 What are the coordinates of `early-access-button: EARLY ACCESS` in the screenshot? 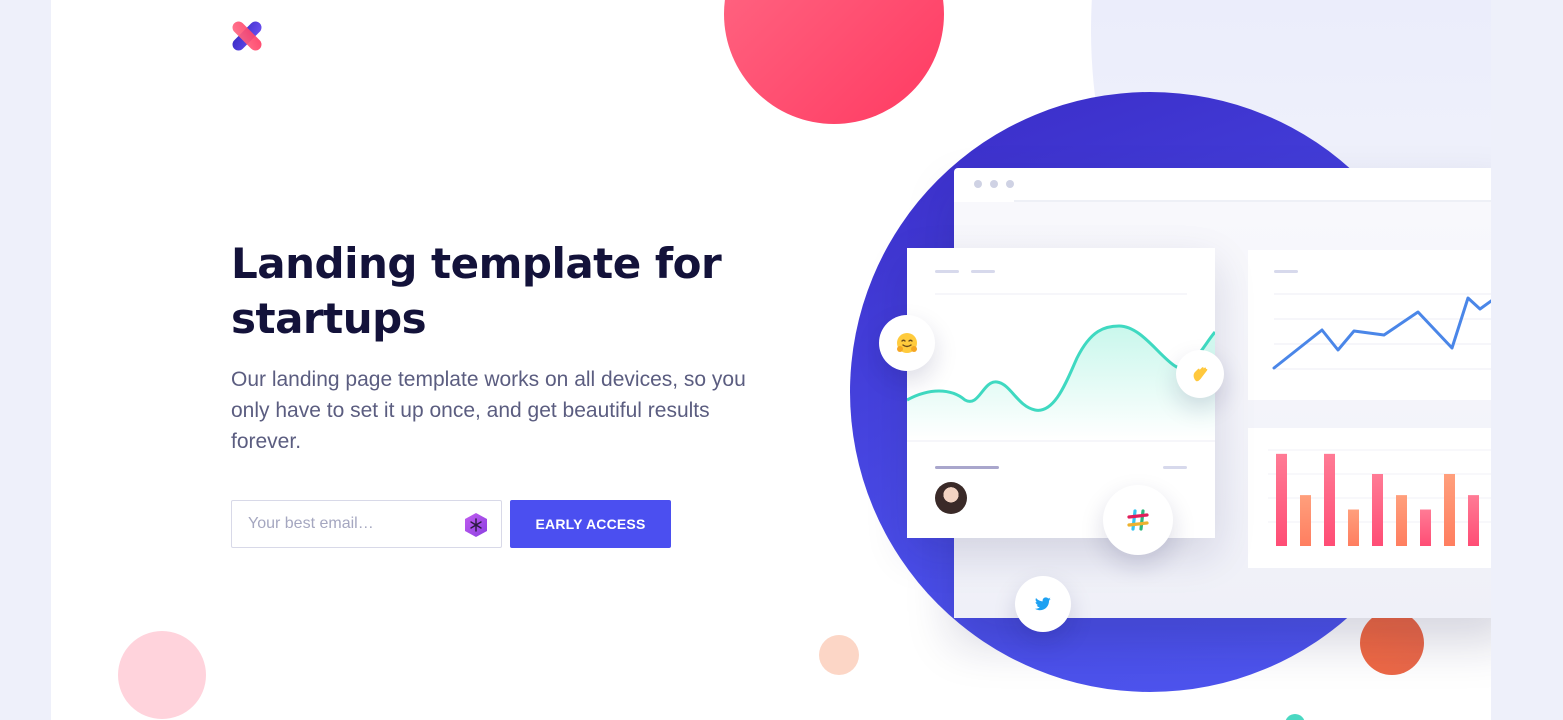 It's located at (590, 524).